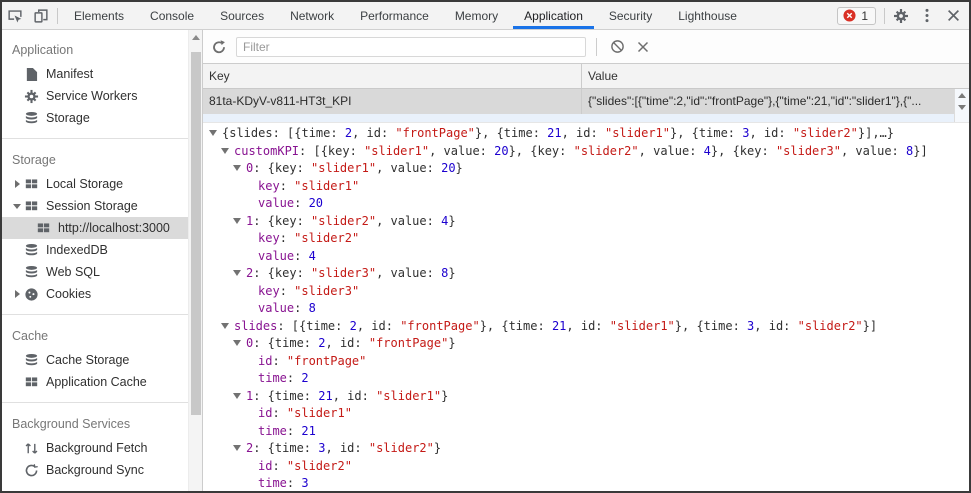 The image size is (971, 493). What do you see at coordinates (707, 150) in the screenshot?
I see `token-n: 4` at bounding box center [707, 150].